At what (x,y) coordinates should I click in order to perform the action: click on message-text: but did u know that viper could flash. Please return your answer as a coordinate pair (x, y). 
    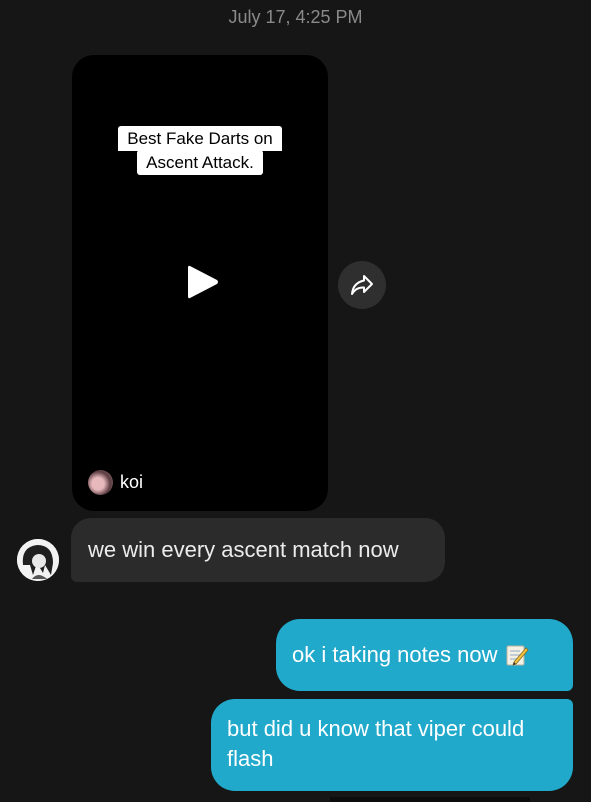
    Looking at the image, I should click on (376, 743).